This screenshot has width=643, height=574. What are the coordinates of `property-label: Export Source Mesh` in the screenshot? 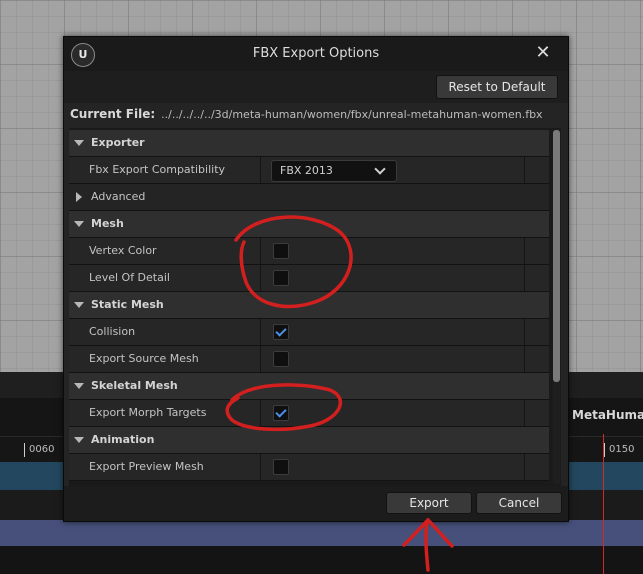 It's located at (144, 358).